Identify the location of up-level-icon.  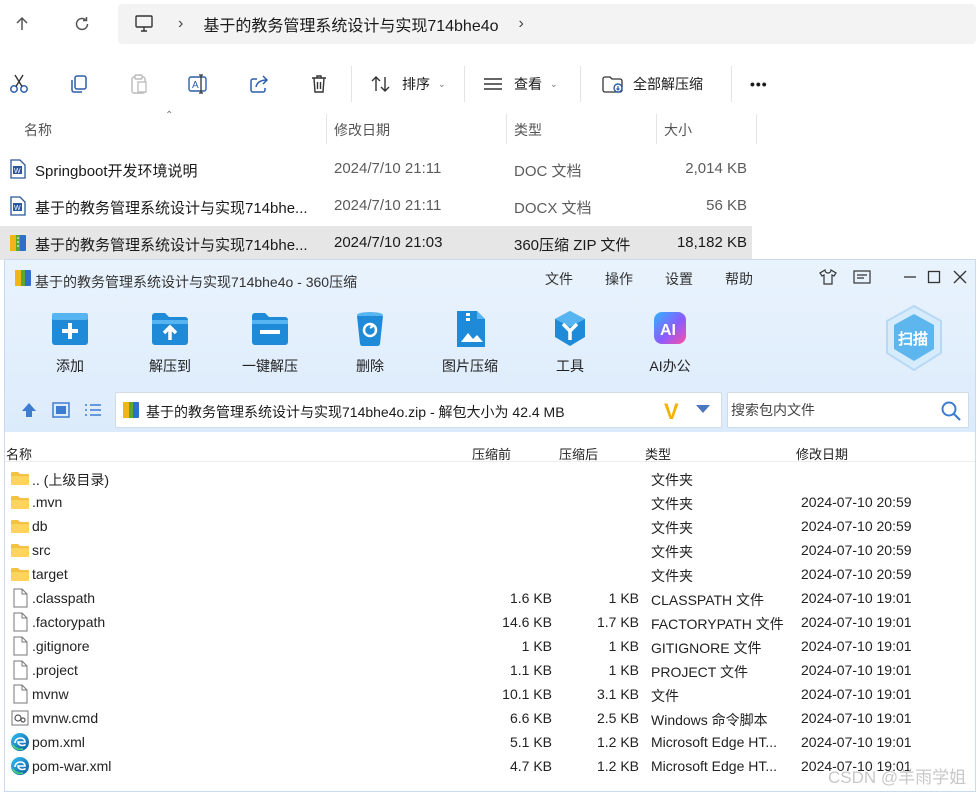
(29, 410).